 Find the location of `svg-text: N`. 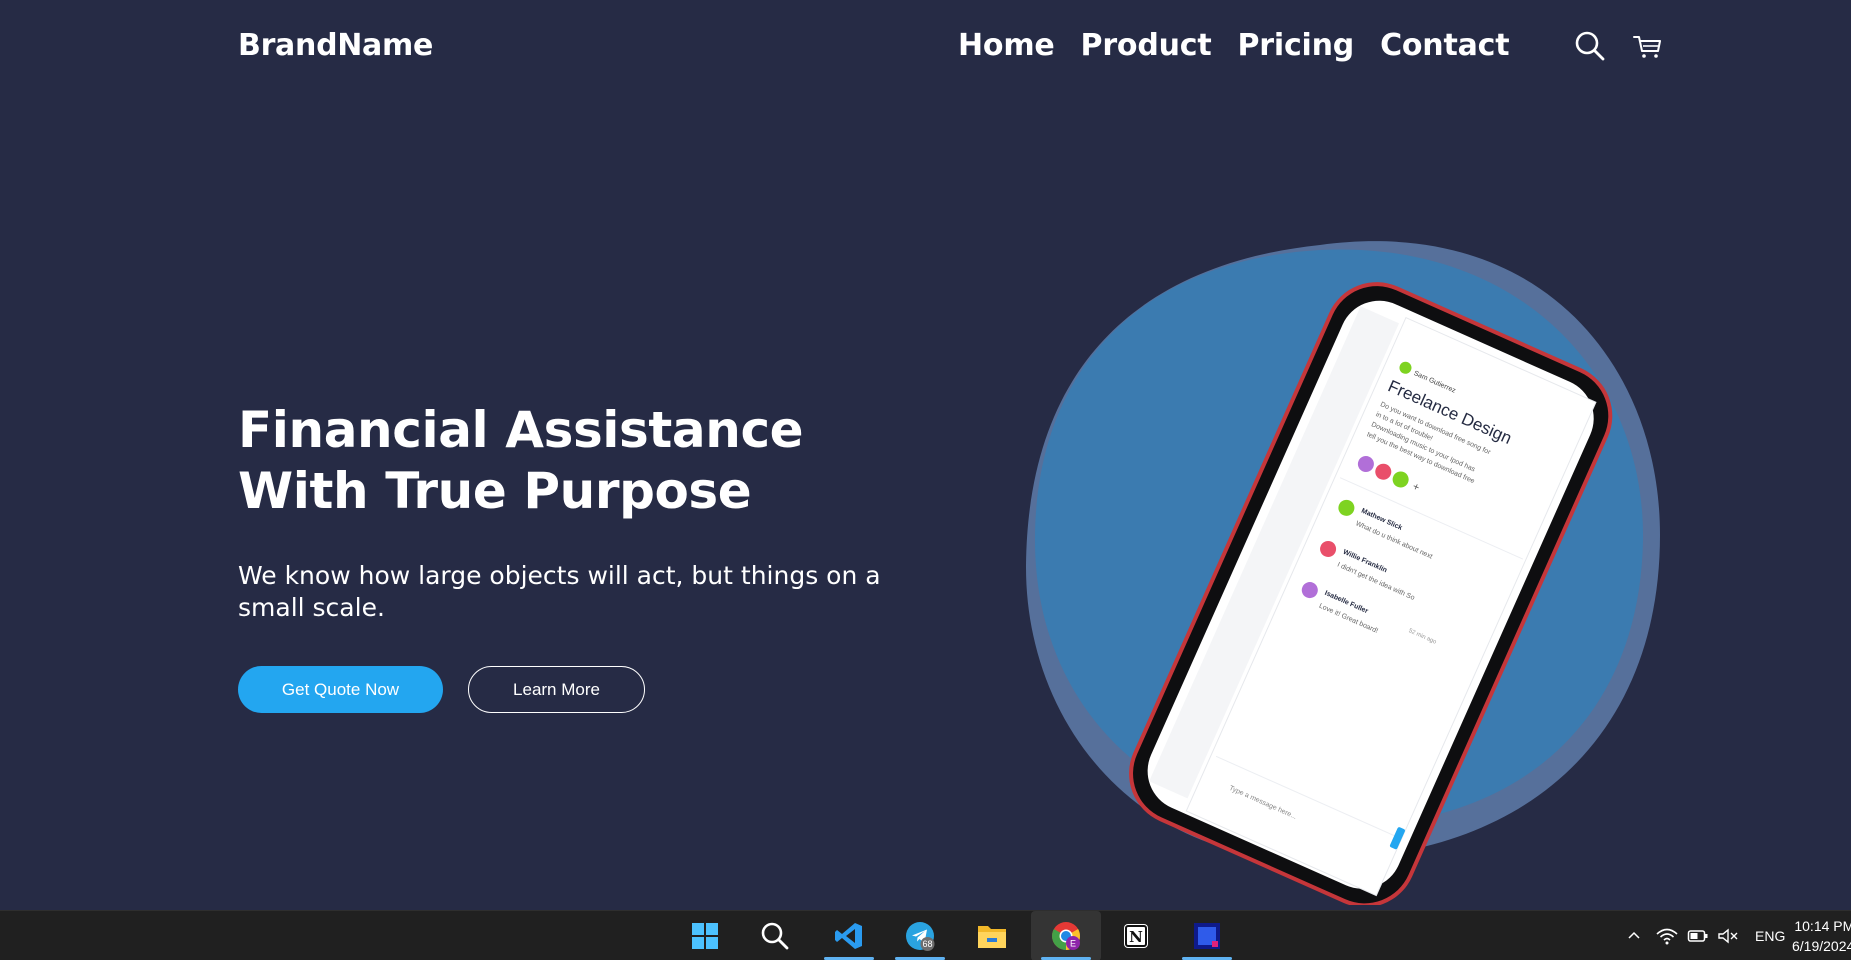

svg-text: N is located at coordinates (1136, 937).